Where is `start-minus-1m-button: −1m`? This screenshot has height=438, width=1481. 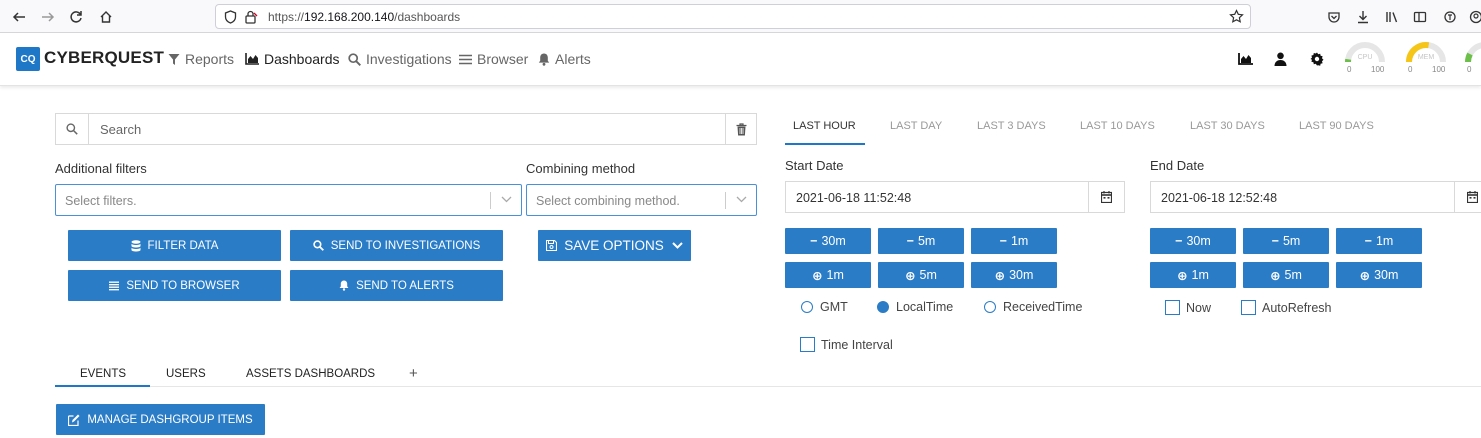 start-minus-1m-button: −1m is located at coordinates (1014, 241).